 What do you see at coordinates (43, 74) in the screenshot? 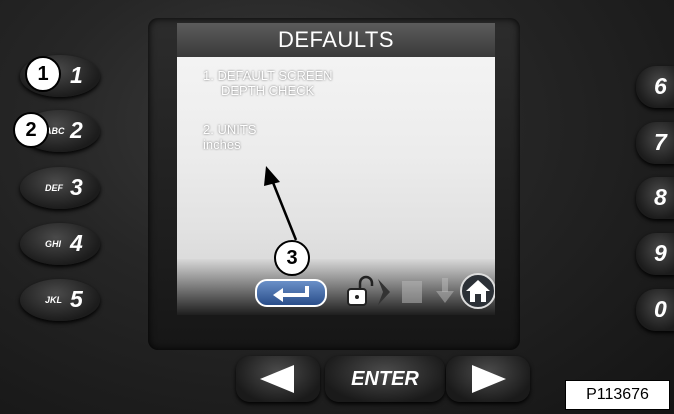
I see `callout-1: 1` at bounding box center [43, 74].